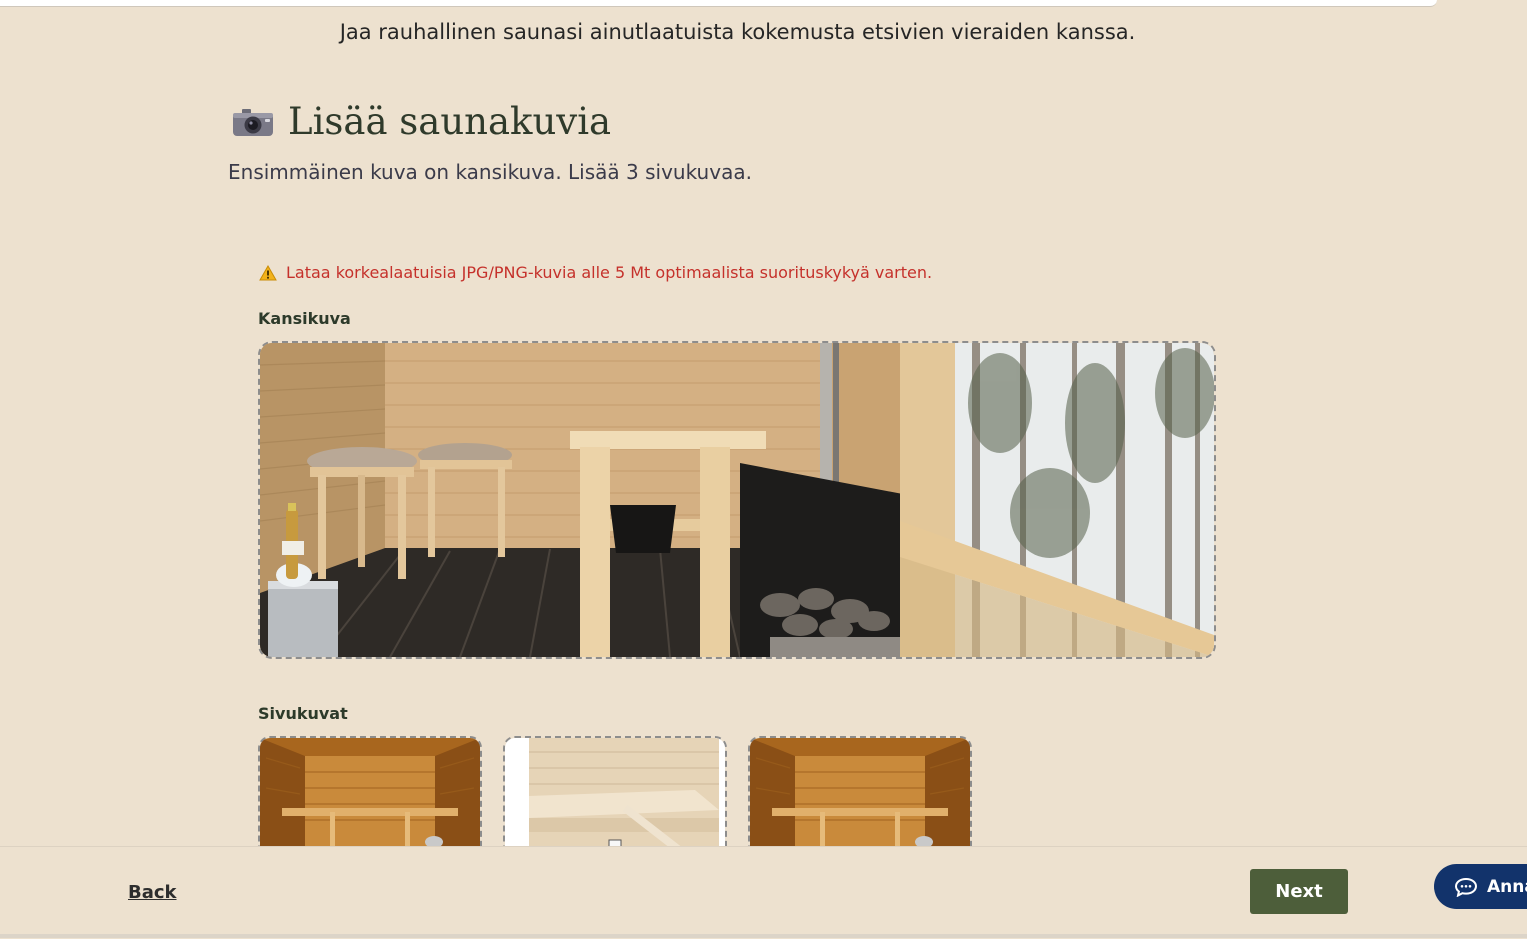 This screenshot has height=939, width=1527. Describe the element at coordinates (152, 892) in the screenshot. I see `back-link: Back` at that location.